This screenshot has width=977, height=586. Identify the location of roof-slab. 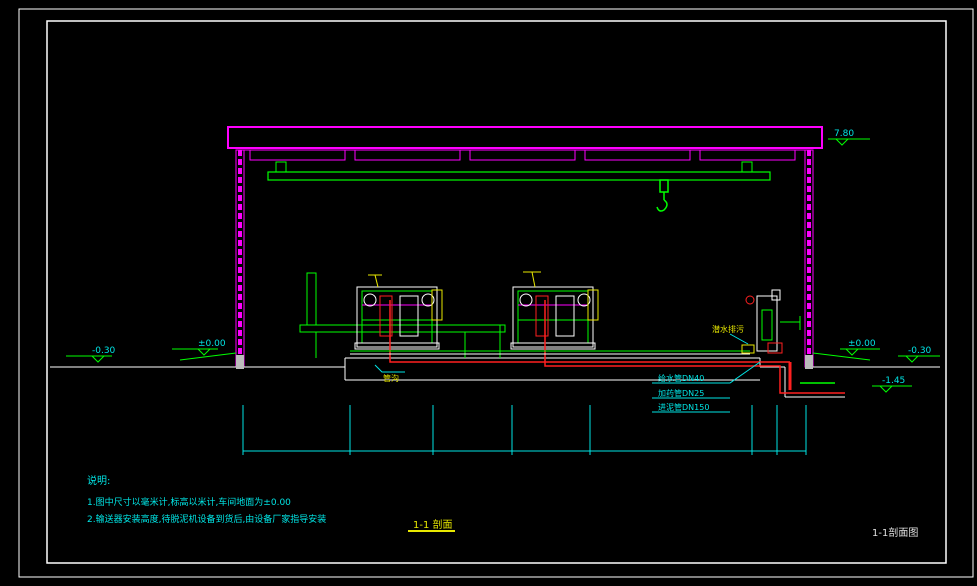
(525, 137).